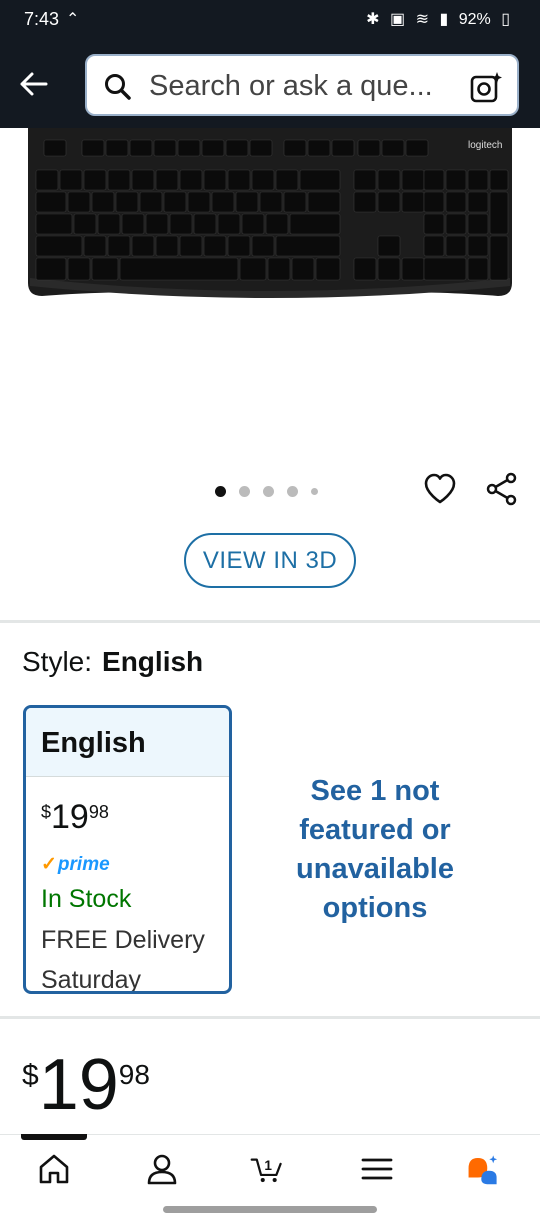  What do you see at coordinates (444, 19) in the screenshot?
I see `signal-icon: ▮` at bounding box center [444, 19].